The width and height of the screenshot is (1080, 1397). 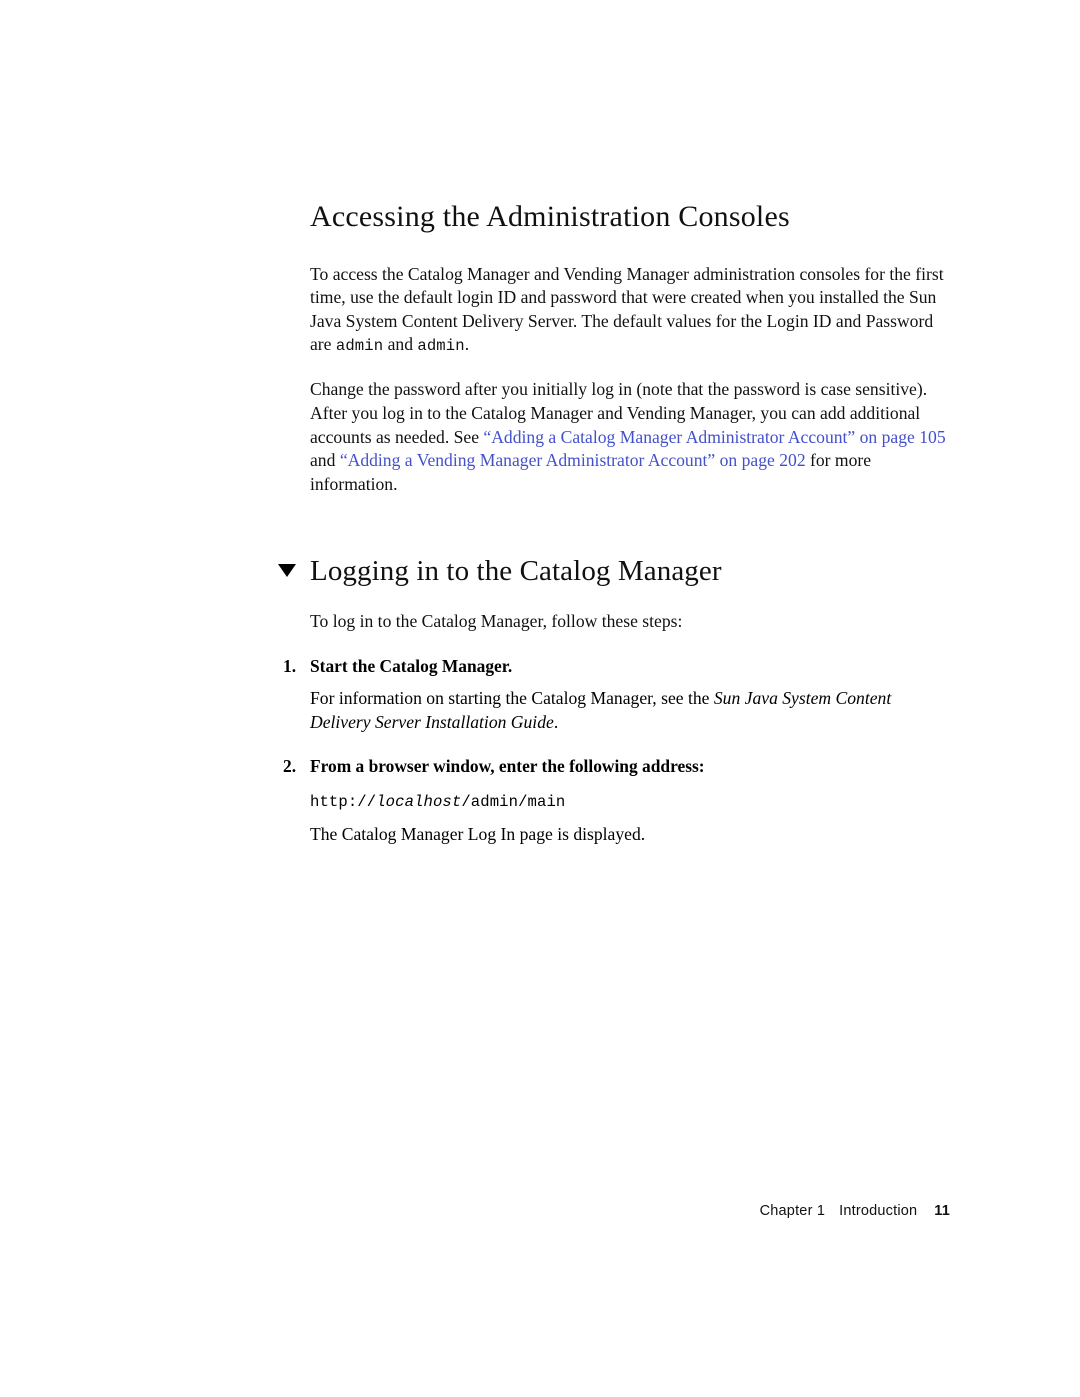 What do you see at coordinates (556, 721) in the screenshot?
I see `step-1-body-text-b: .` at bounding box center [556, 721].